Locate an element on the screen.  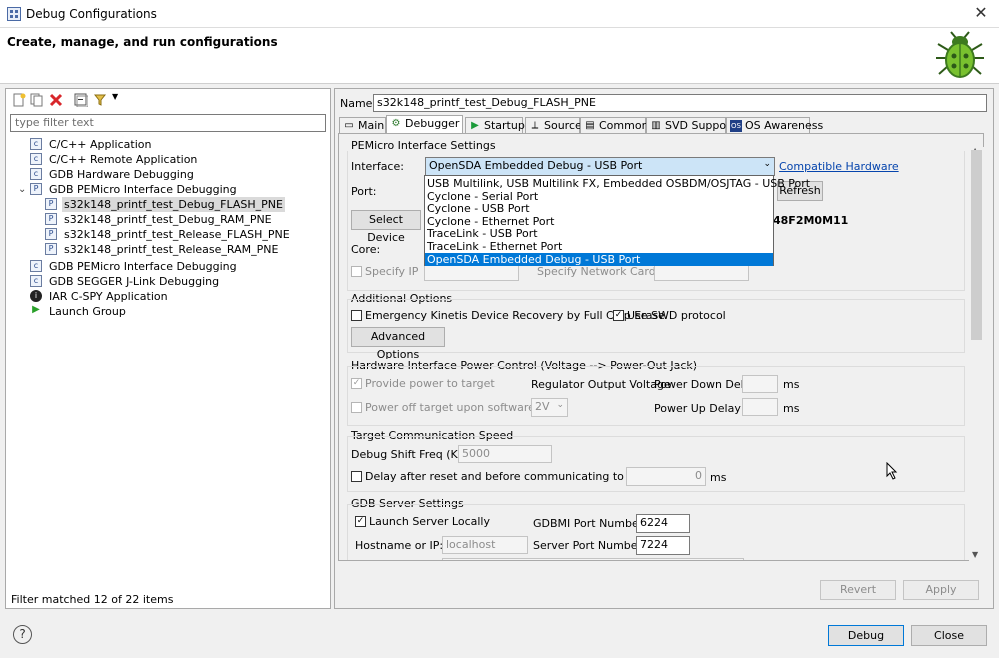
window-title: Debug Configurations is located at coordinates (91, 14).